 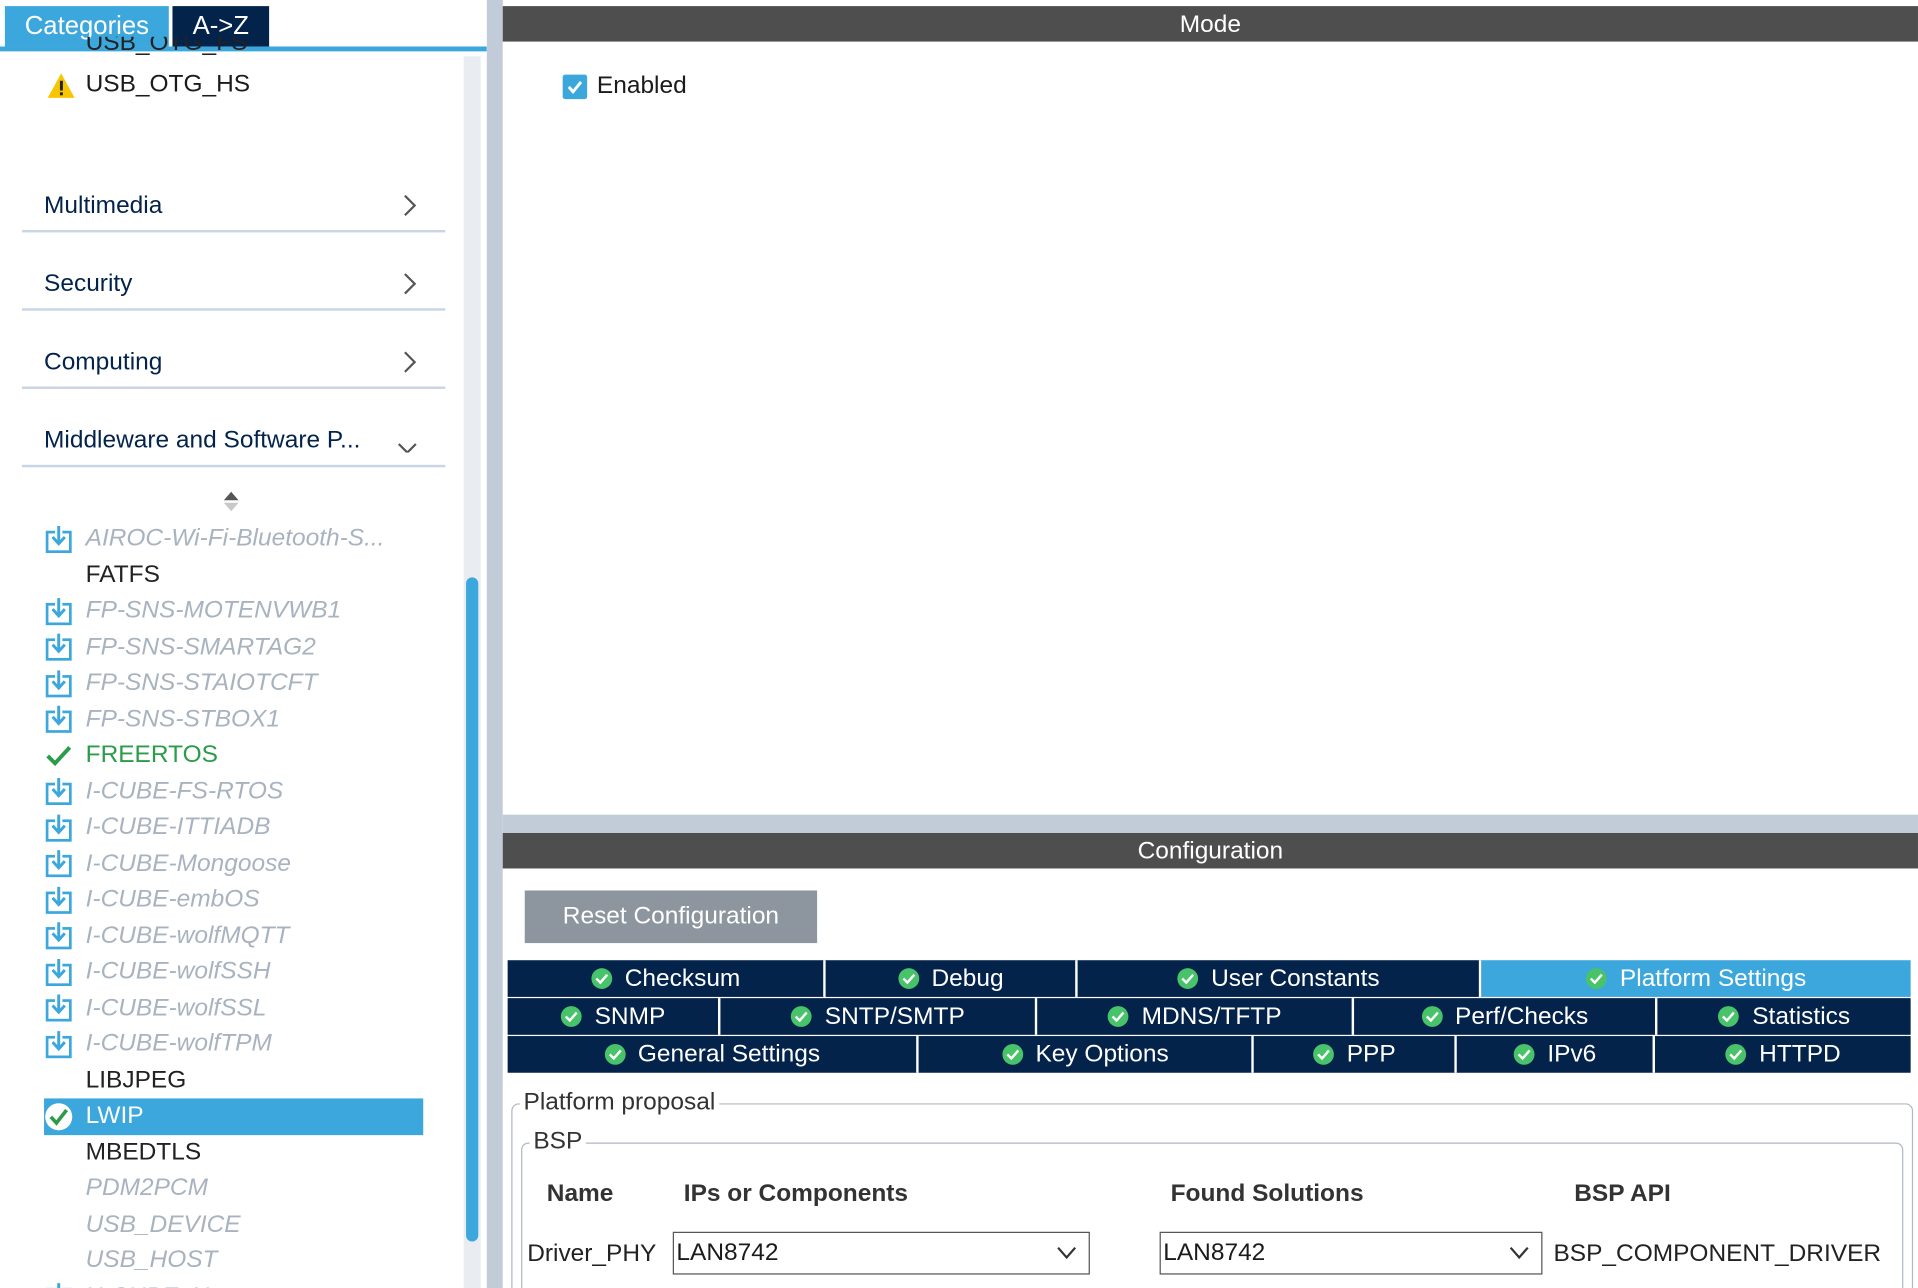 I want to click on list-item: I-CUBE-ITTIADB, so click(x=233, y=828).